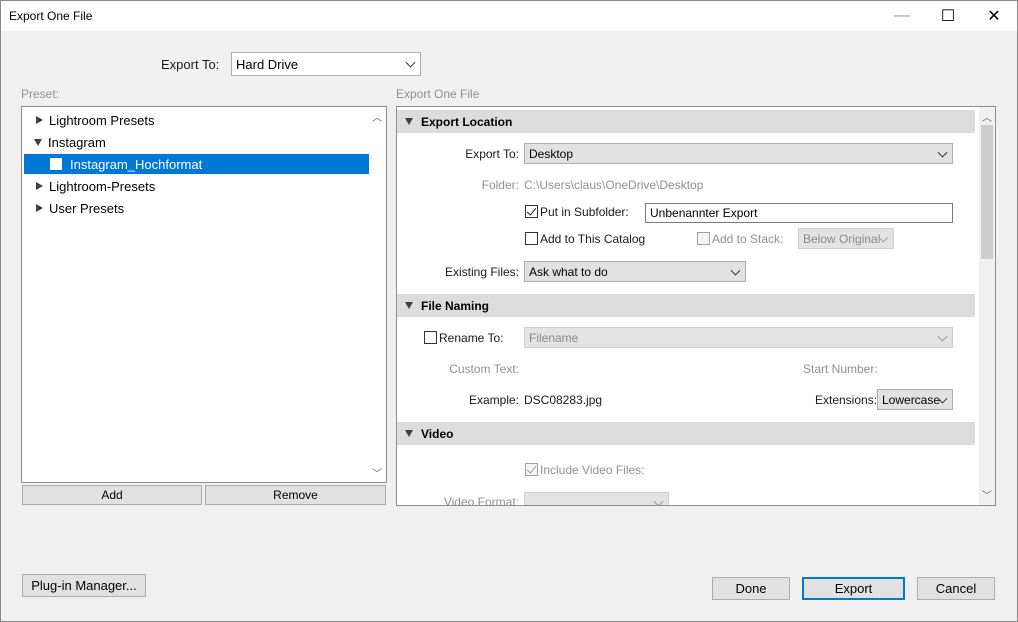 Image resolution: width=1018 pixels, height=622 pixels. What do you see at coordinates (493, 400) in the screenshot?
I see `example-label: Example:` at bounding box center [493, 400].